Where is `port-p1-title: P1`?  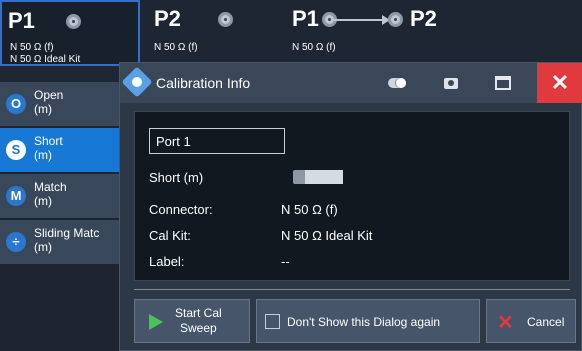 port-p1-title: P1 is located at coordinates (21, 20).